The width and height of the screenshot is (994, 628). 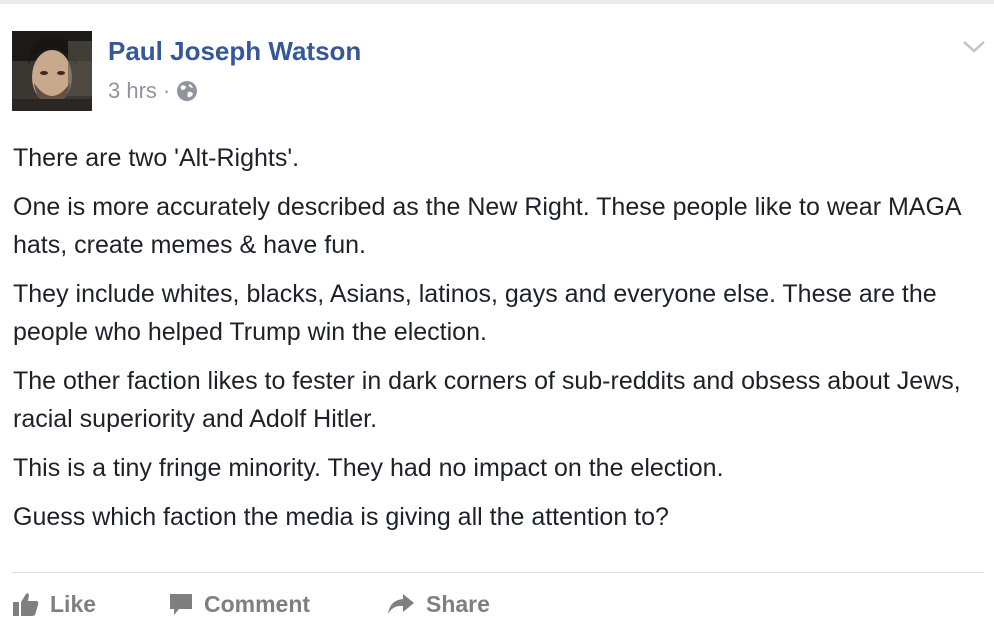 What do you see at coordinates (132, 91) in the screenshot?
I see `post-timestamp: 3 hrs` at bounding box center [132, 91].